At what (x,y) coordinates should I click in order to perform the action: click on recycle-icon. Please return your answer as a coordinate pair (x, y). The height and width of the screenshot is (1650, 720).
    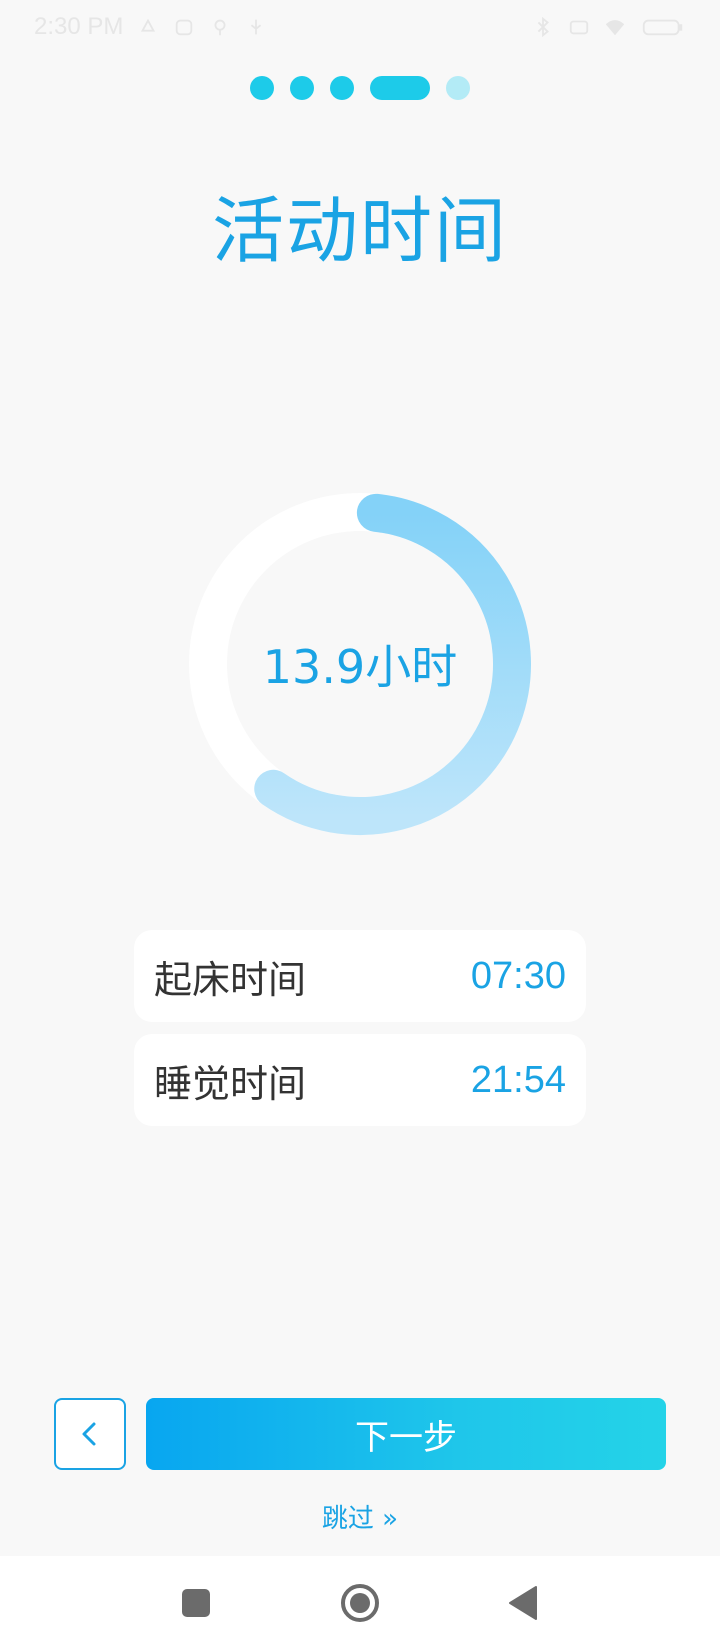
    Looking at the image, I should click on (148, 27).